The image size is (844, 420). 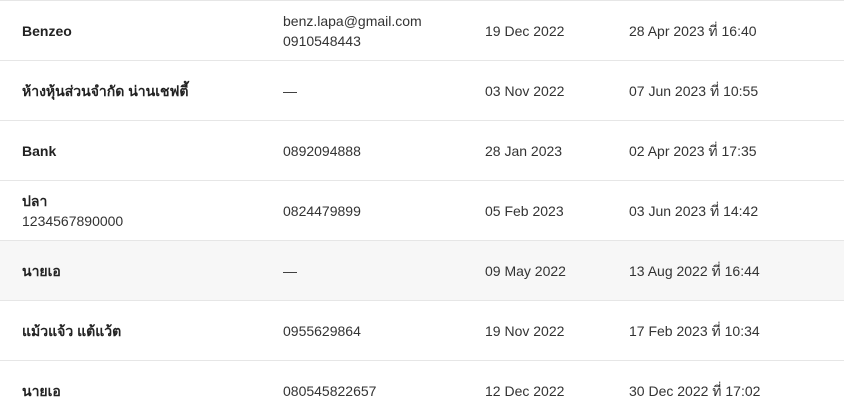 What do you see at coordinates (47, 30) in the screenshot?
I see `customer-name: Benzeo` at bounding box center [47, 30].